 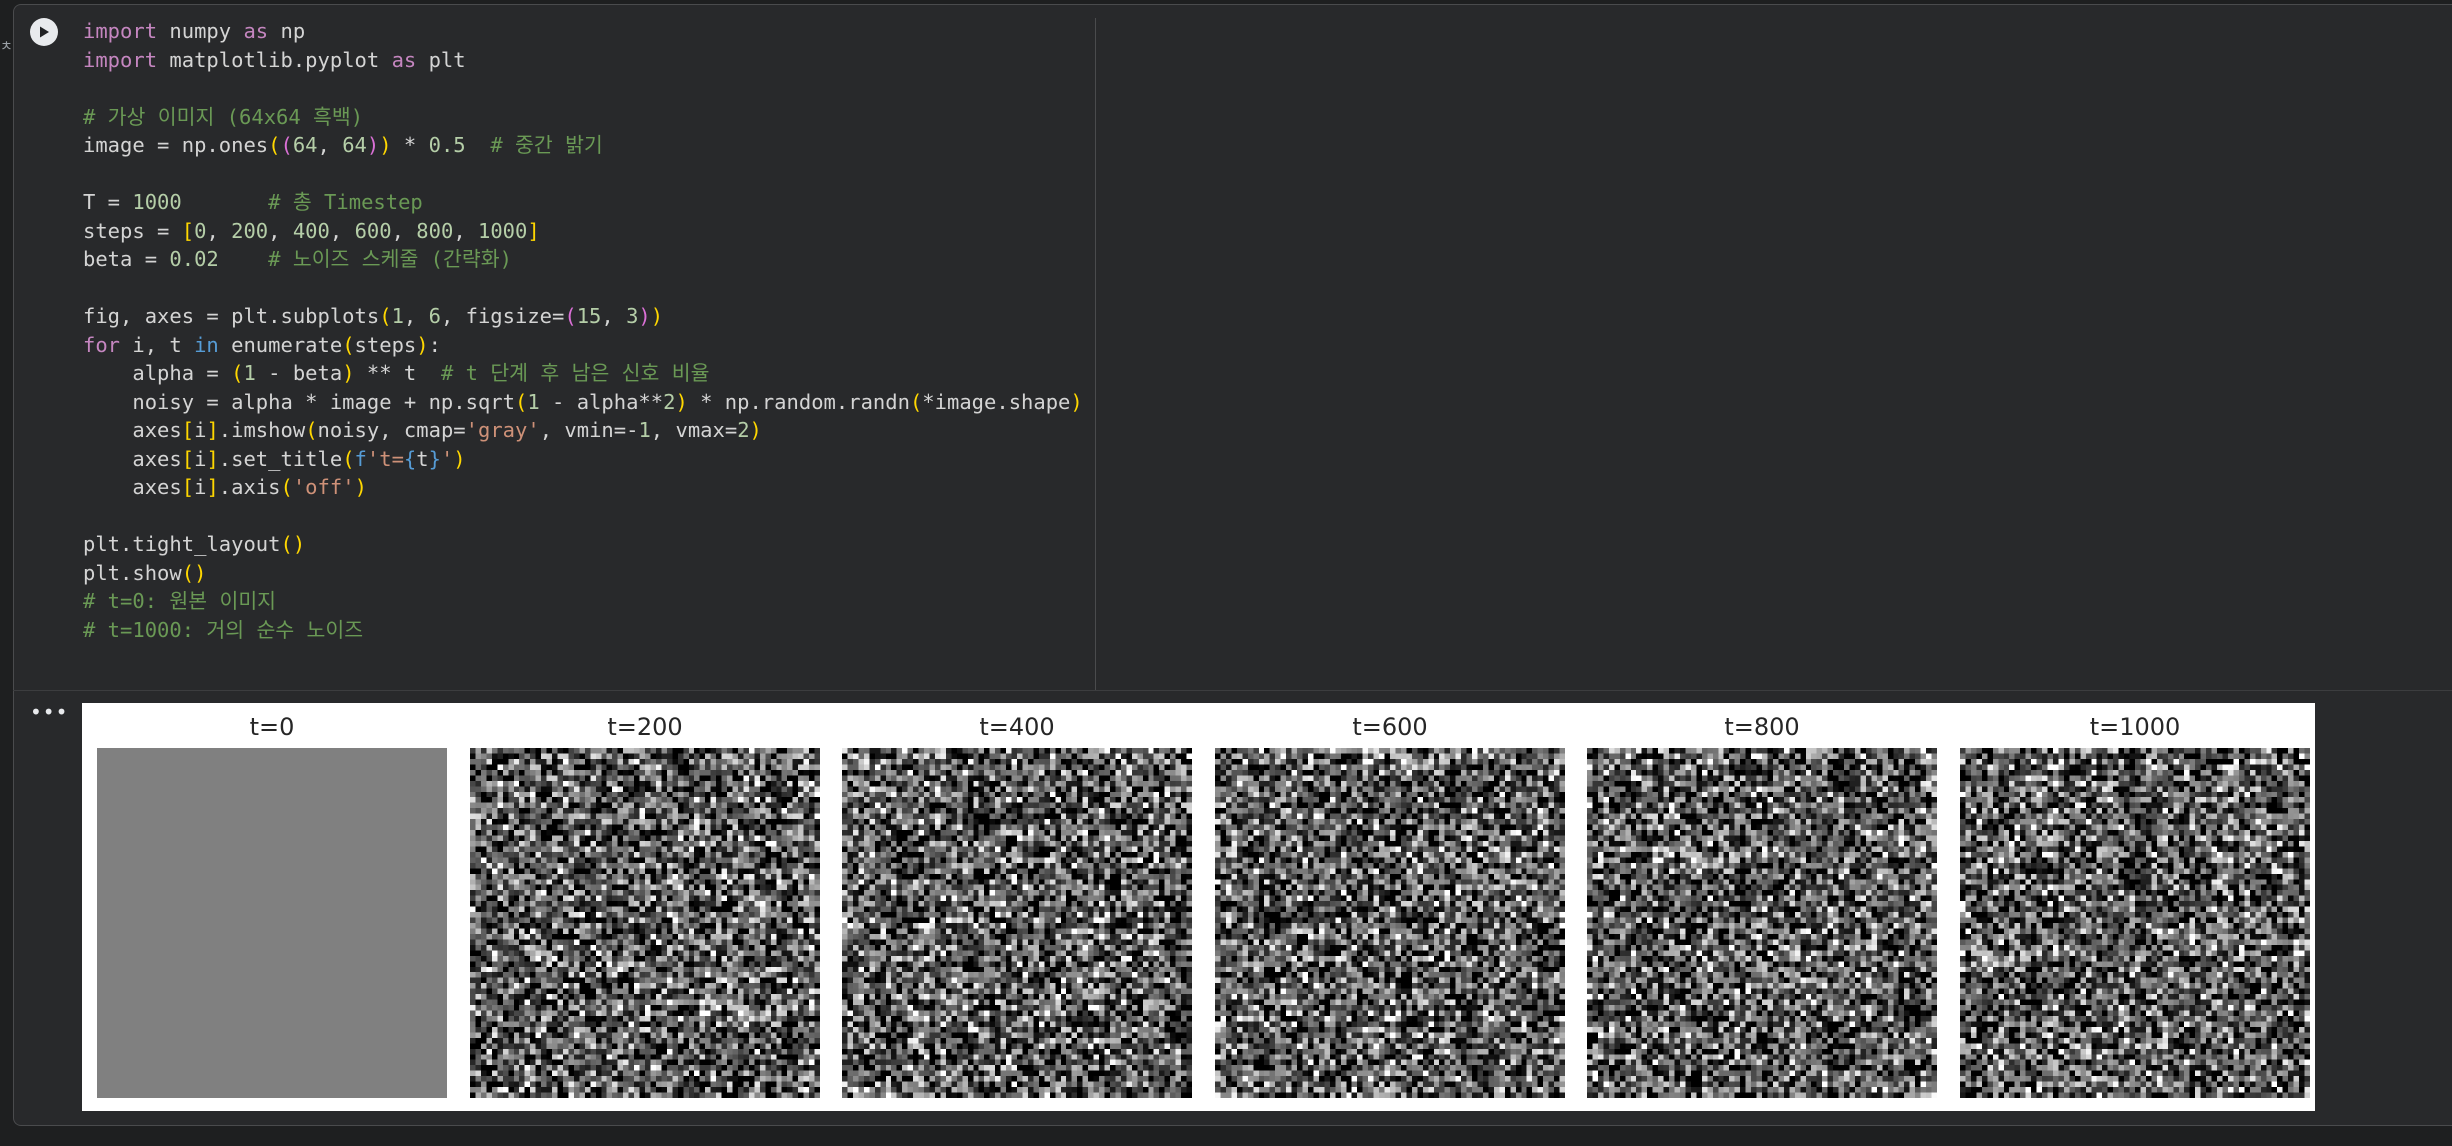 What do you see at coordinates (286, 31) in the screenshot?
I see `code-token: np` at bounding box center [286, 31].